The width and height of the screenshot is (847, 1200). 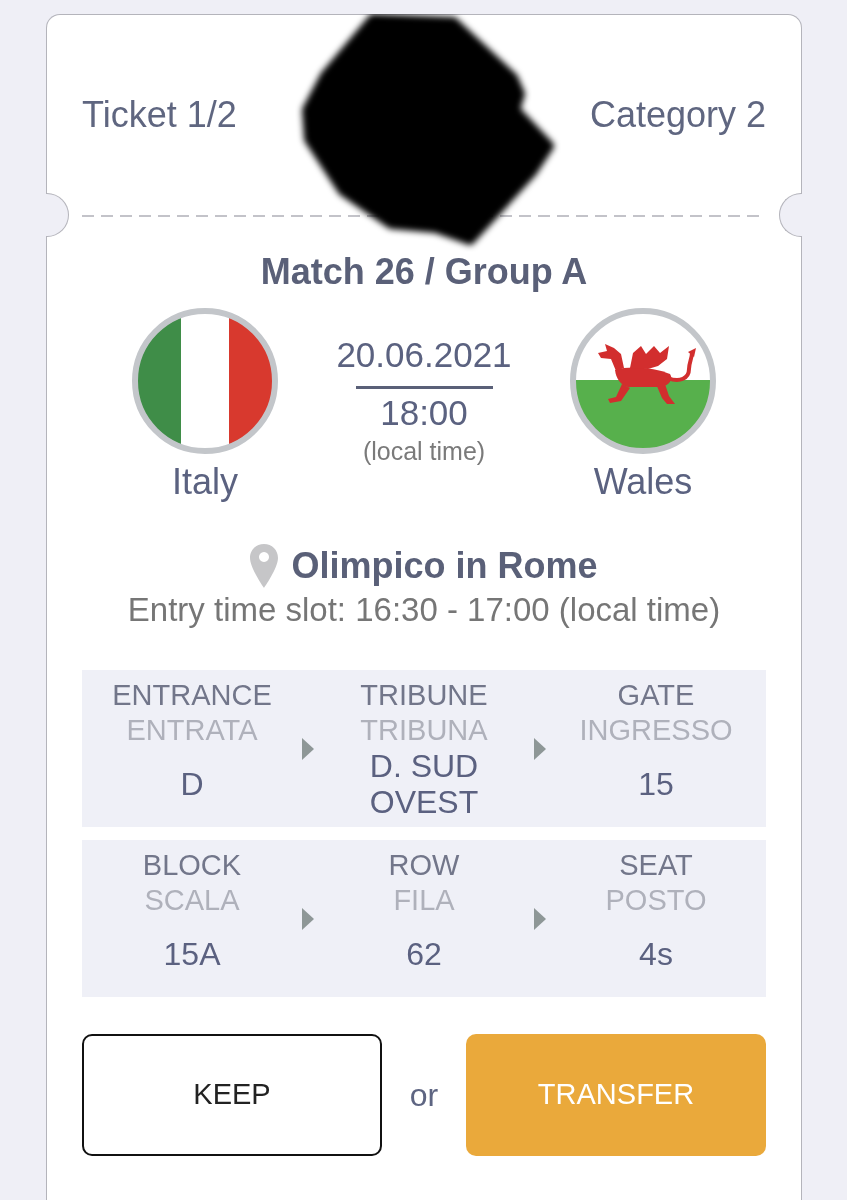 I want to click on field-label: BLOCK, so click(x=192, y=865).